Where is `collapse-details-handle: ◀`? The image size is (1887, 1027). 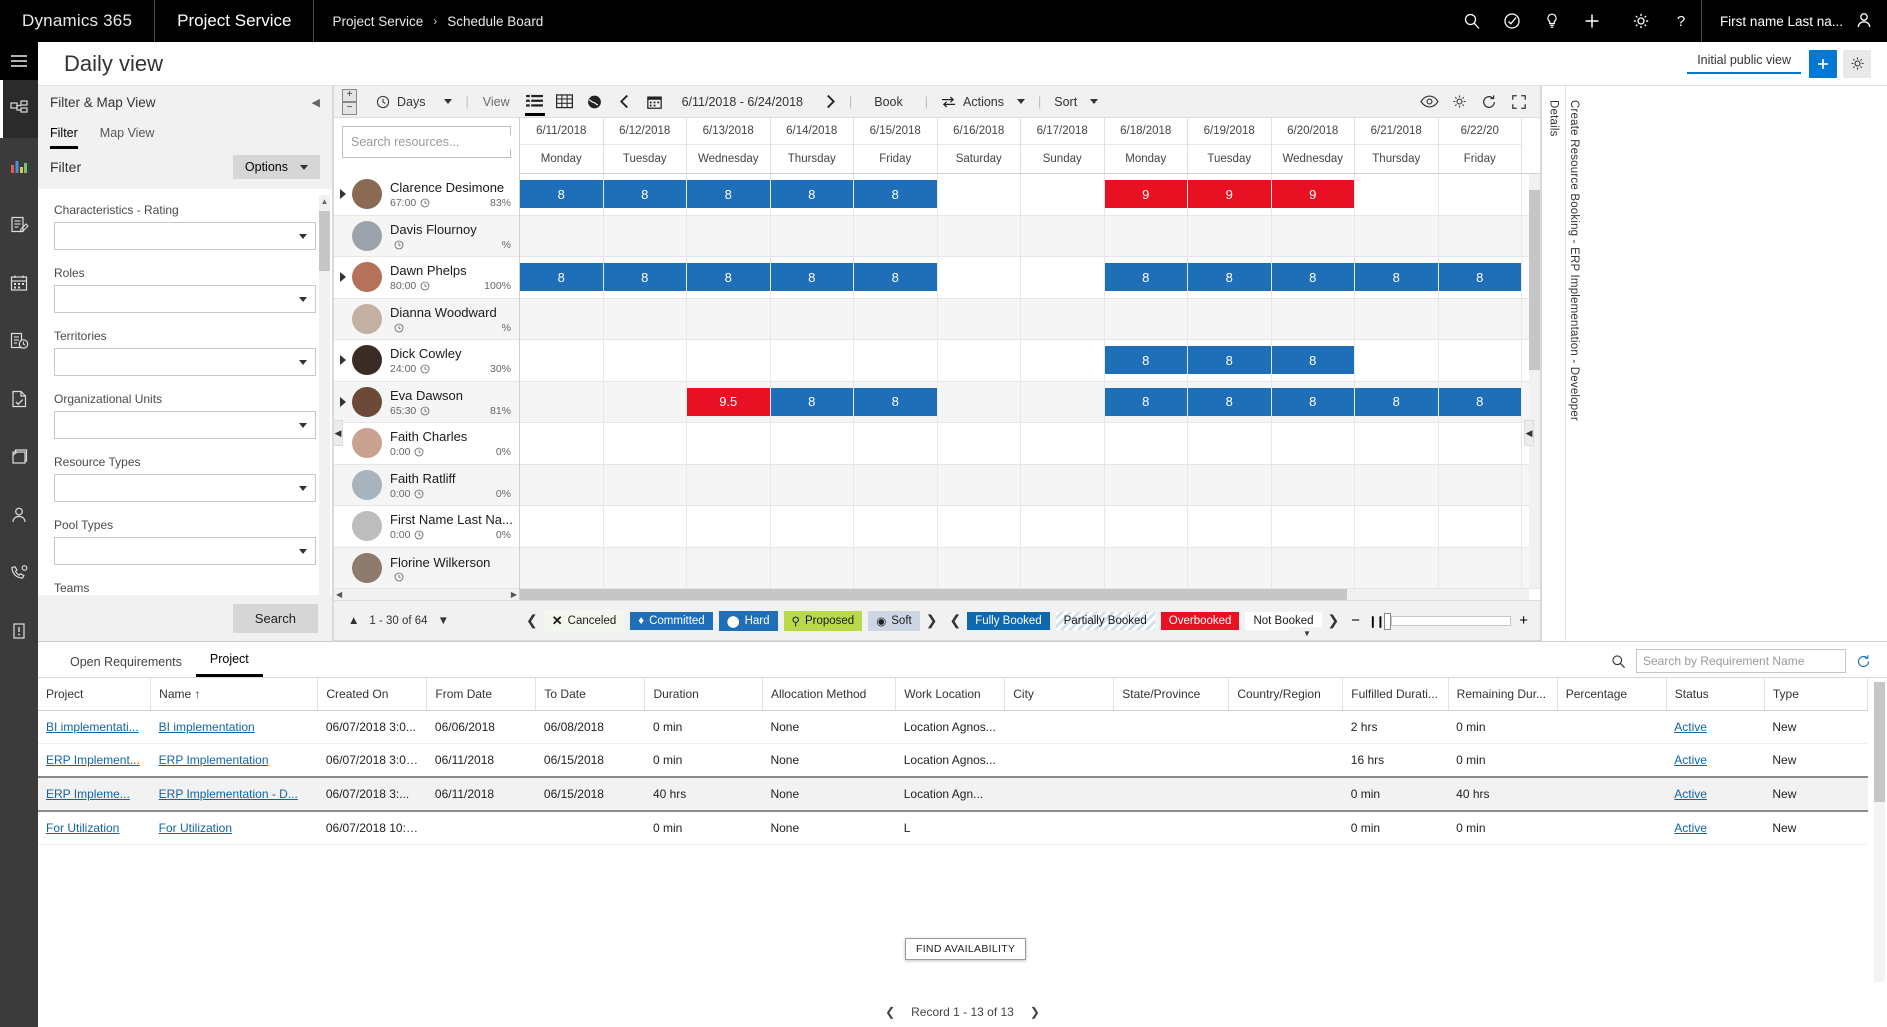
collapse-details-handle: ◀ is located at coordinates (1529, 433).